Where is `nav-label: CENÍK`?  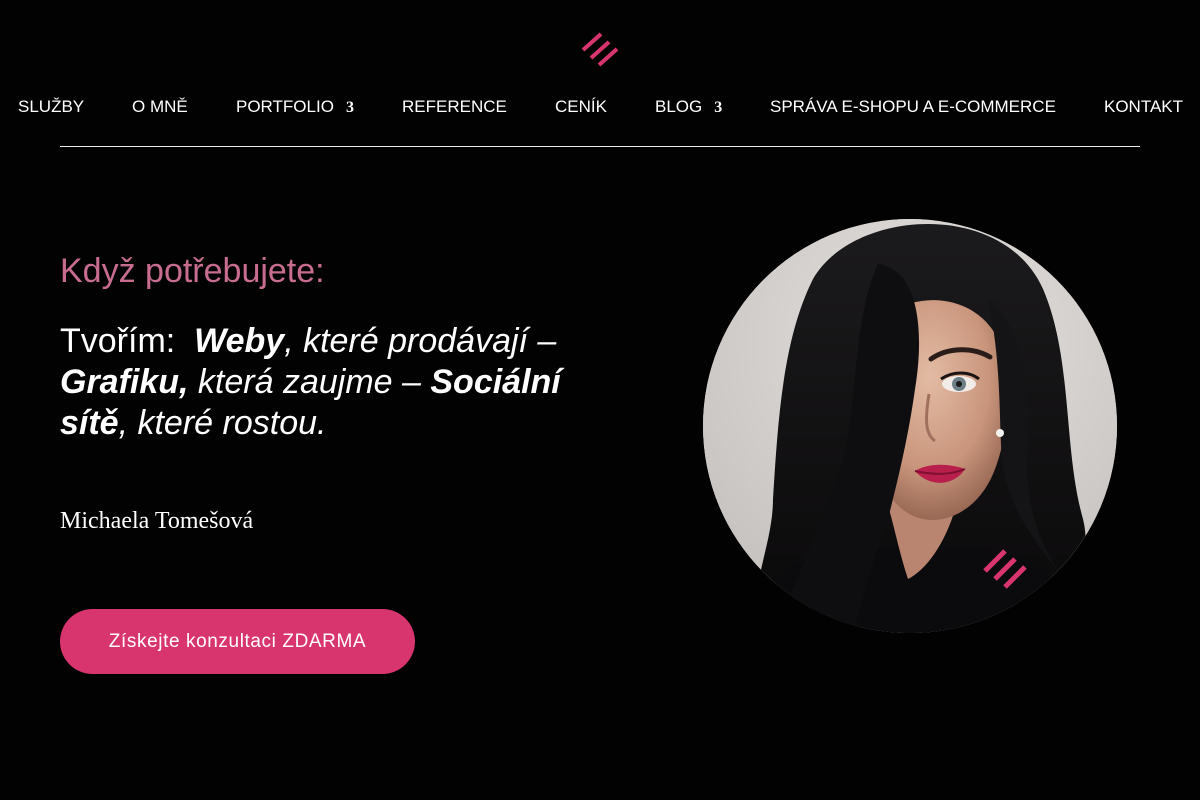 nav-label: CENÍK is located at coordinates (581, 106).